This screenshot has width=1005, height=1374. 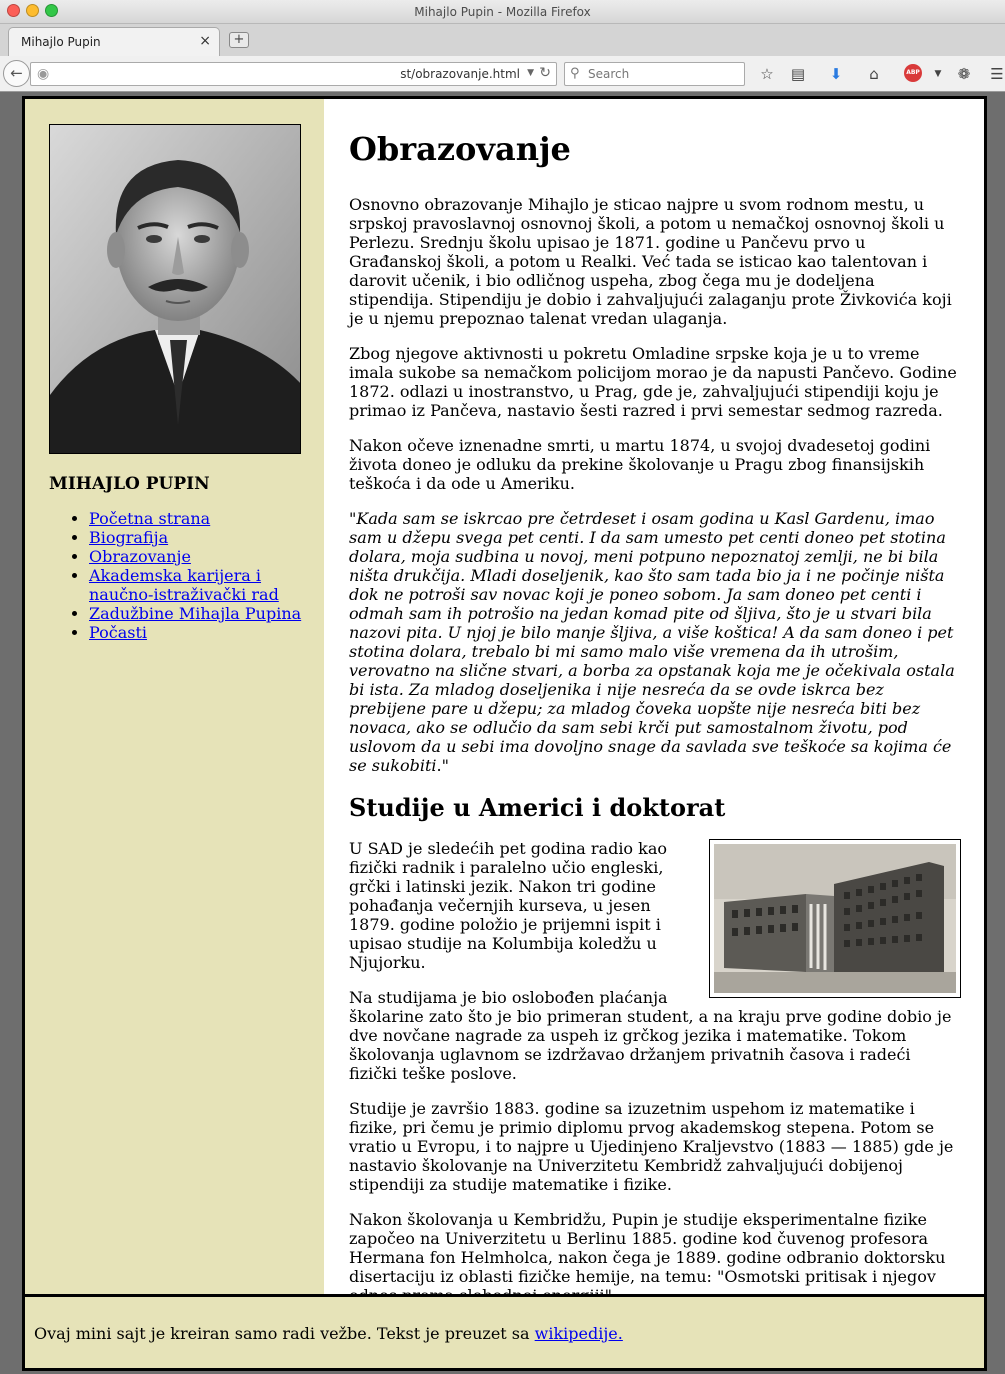 I want to click on back-arrow-icon: ←, so click(x=16, y=73).